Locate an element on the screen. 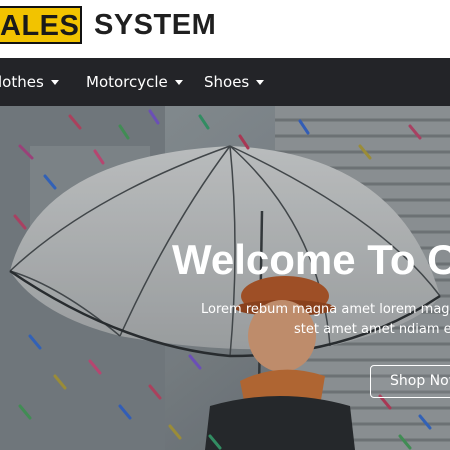 This screenshot has width=450, height=450. nav-item-motorcycle: Motorcycle is located at coordinates (134, 82).